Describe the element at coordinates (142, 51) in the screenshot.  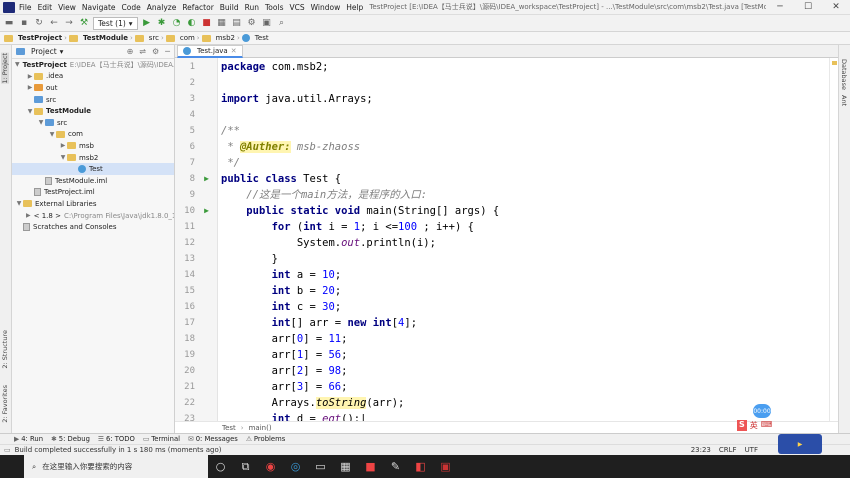
I see `collapse-icon: ⇌` at that location.